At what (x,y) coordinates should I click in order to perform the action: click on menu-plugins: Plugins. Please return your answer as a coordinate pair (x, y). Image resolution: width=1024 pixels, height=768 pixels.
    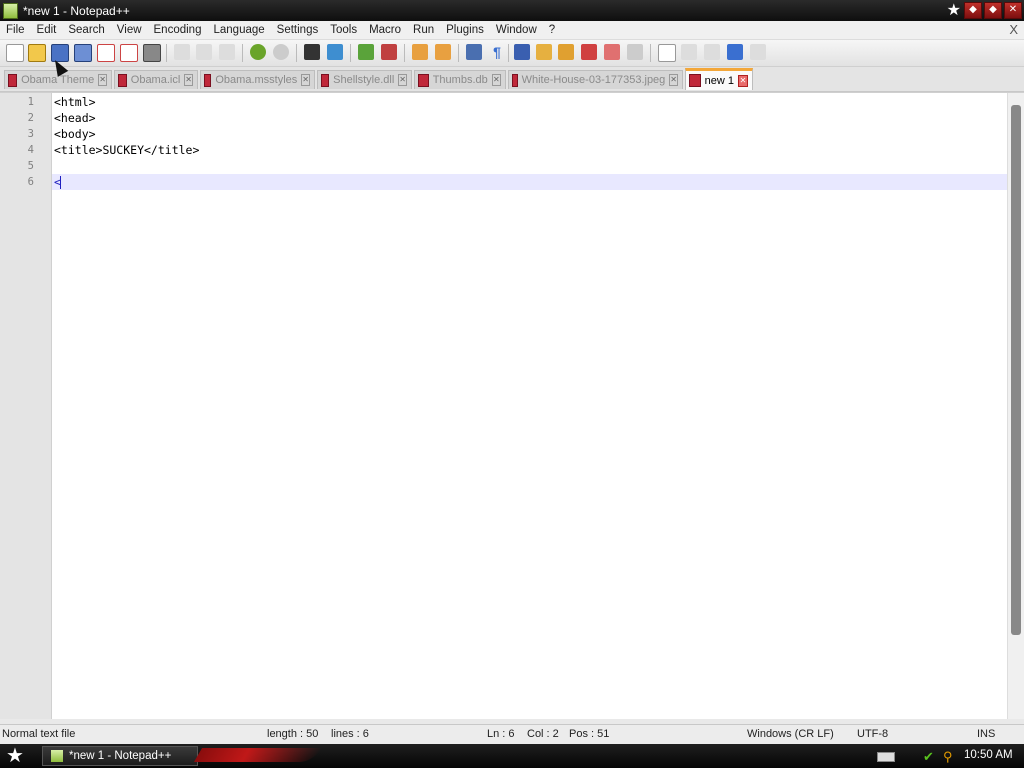
    Looking at the image, I should click on (465, 30).